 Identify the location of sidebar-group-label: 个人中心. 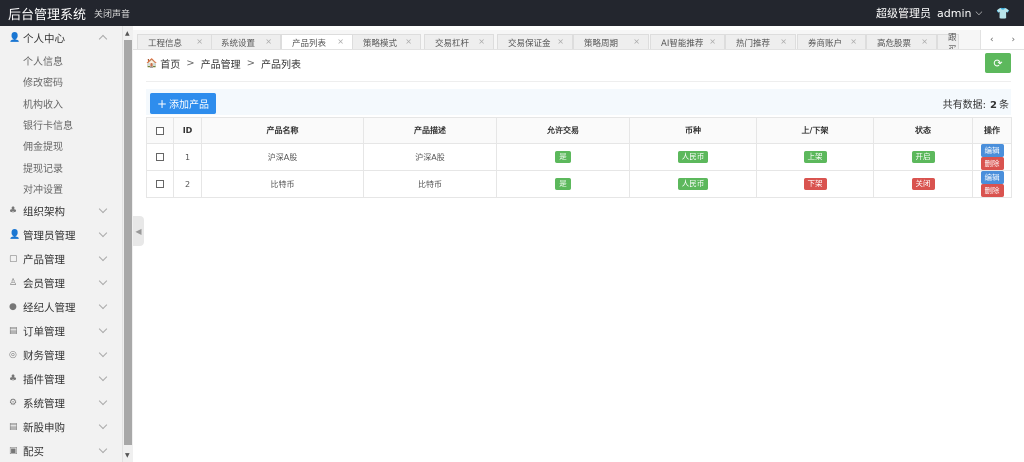
(44, 38).